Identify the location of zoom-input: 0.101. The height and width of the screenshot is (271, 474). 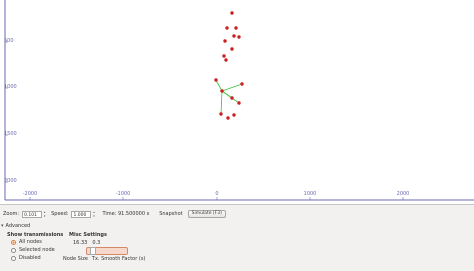
(32, 214).